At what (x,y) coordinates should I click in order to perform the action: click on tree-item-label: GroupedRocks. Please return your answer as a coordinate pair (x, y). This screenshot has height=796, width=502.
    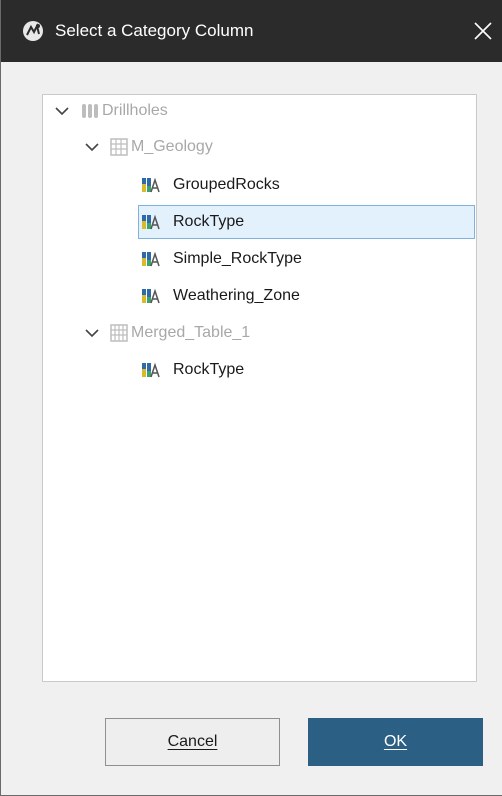
    Looking at the image, I should click on (226, 184).